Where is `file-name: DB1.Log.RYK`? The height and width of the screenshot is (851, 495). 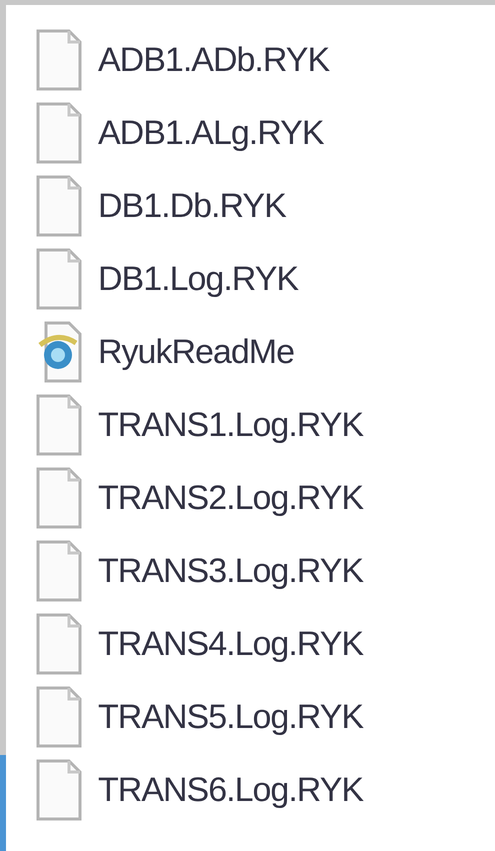 file-name: DB1.Log.RYK is located at coordinates (198, 279).